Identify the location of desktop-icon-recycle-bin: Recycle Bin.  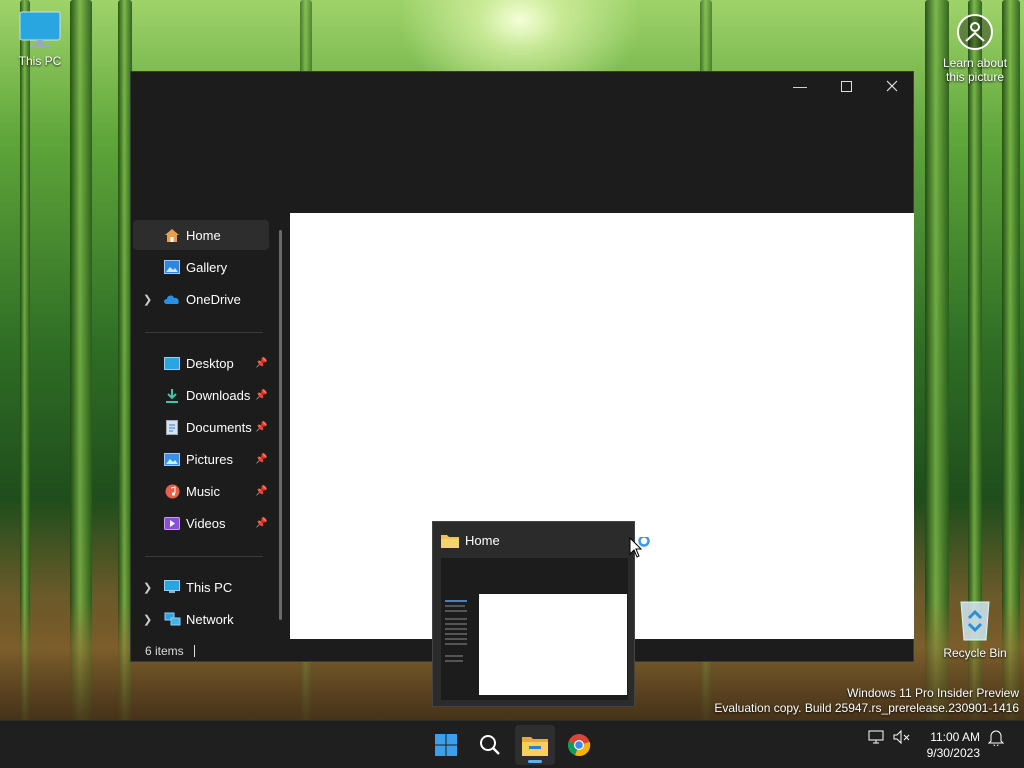
(975, 629).